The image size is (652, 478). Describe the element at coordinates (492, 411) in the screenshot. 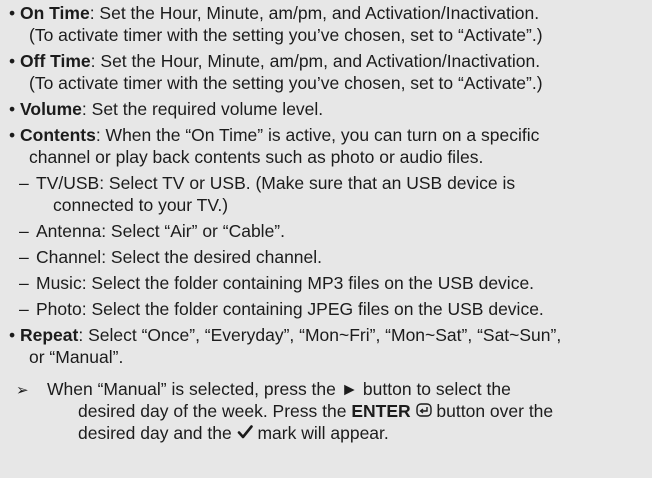

I see `note-text: button over the` at that location.